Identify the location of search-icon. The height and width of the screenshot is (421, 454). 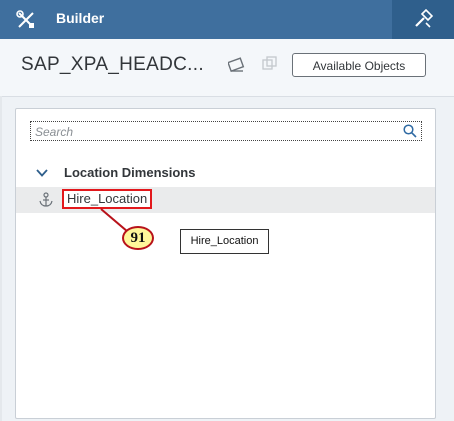
(410, 131).